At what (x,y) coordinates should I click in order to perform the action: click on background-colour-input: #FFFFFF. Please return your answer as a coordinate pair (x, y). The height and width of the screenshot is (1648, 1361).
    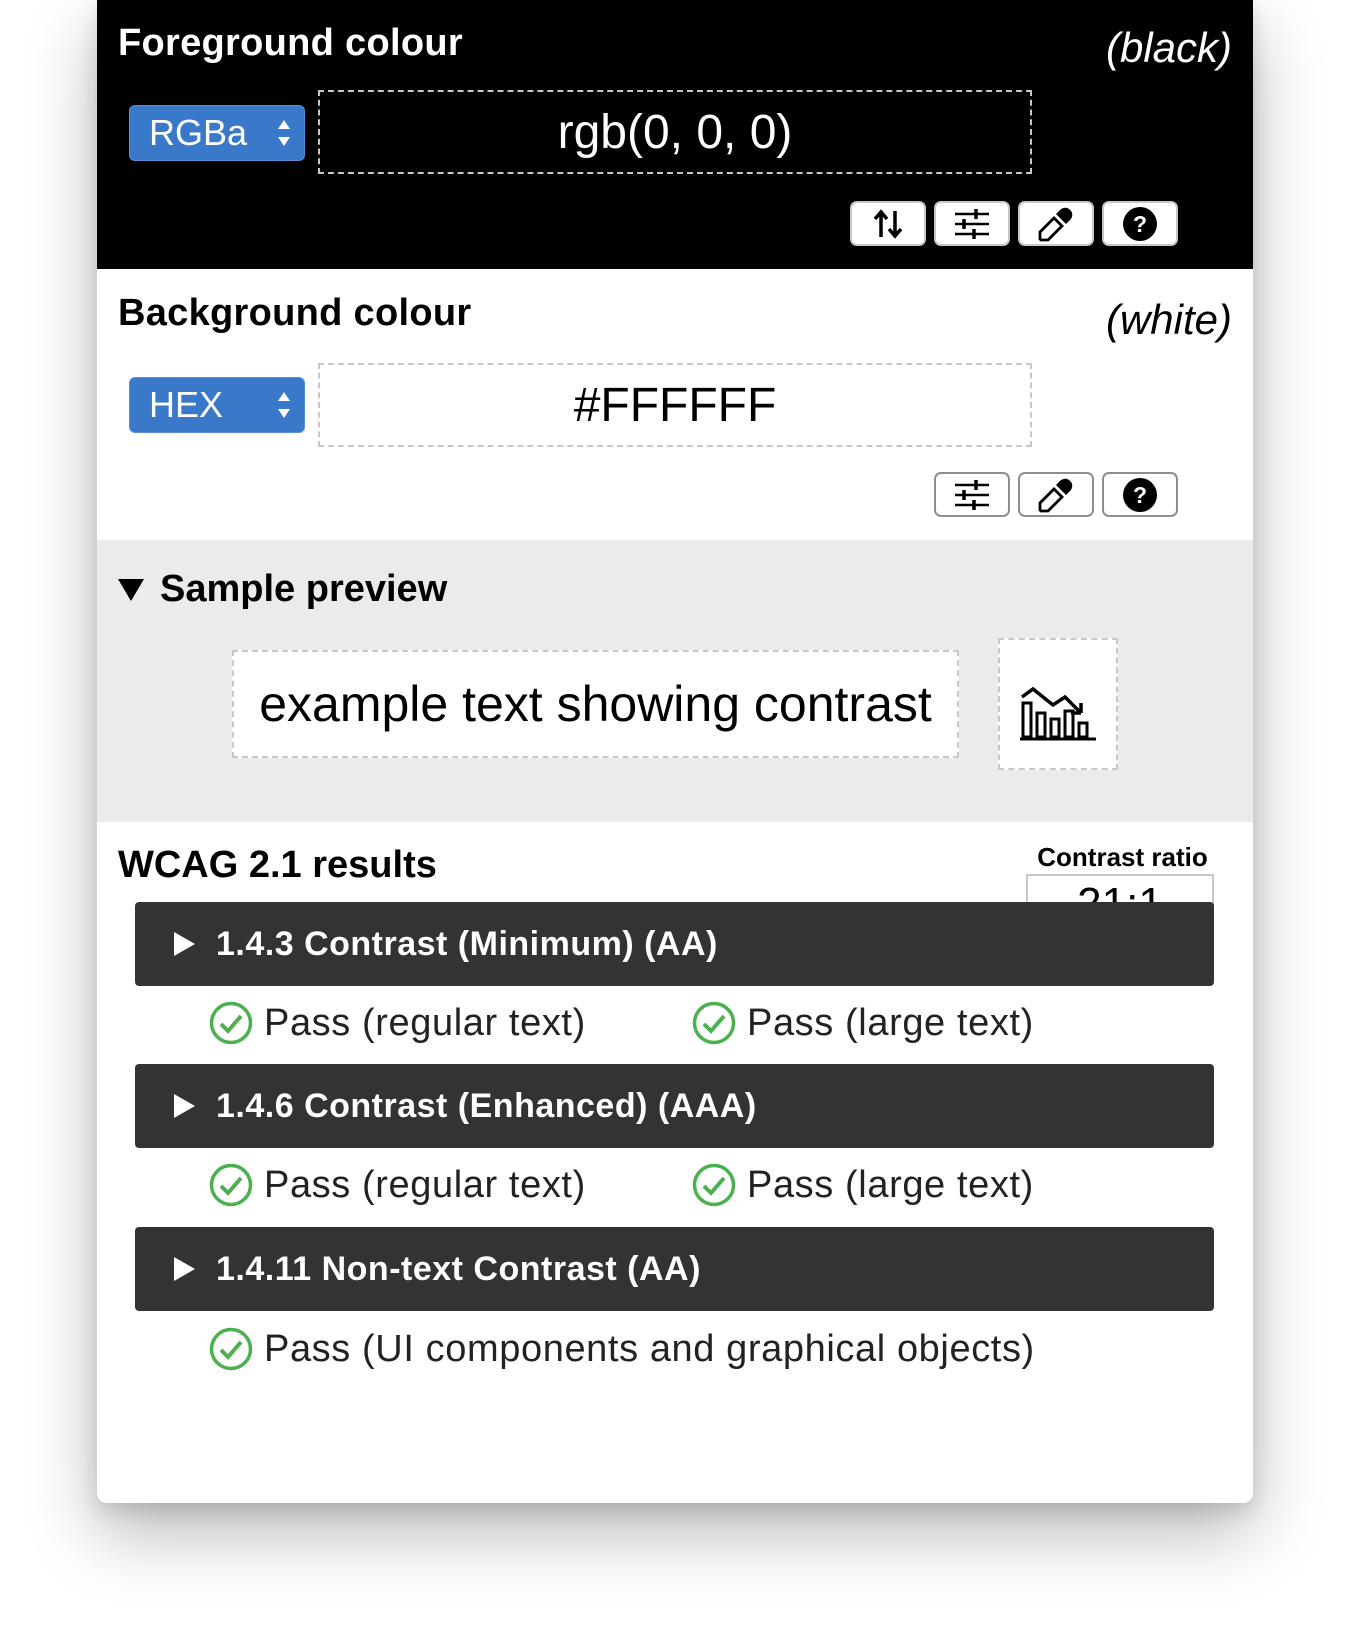
    Looking at the image, I should click on (675, 405).